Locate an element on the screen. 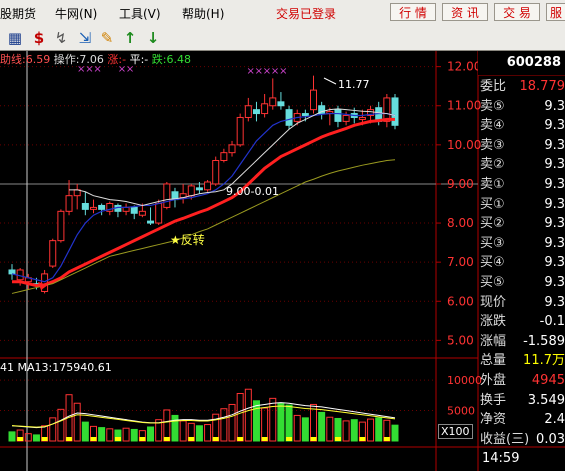 The image size is (565, 471). quote-row: 买② 9.3 is located at coordinates (522, 224).